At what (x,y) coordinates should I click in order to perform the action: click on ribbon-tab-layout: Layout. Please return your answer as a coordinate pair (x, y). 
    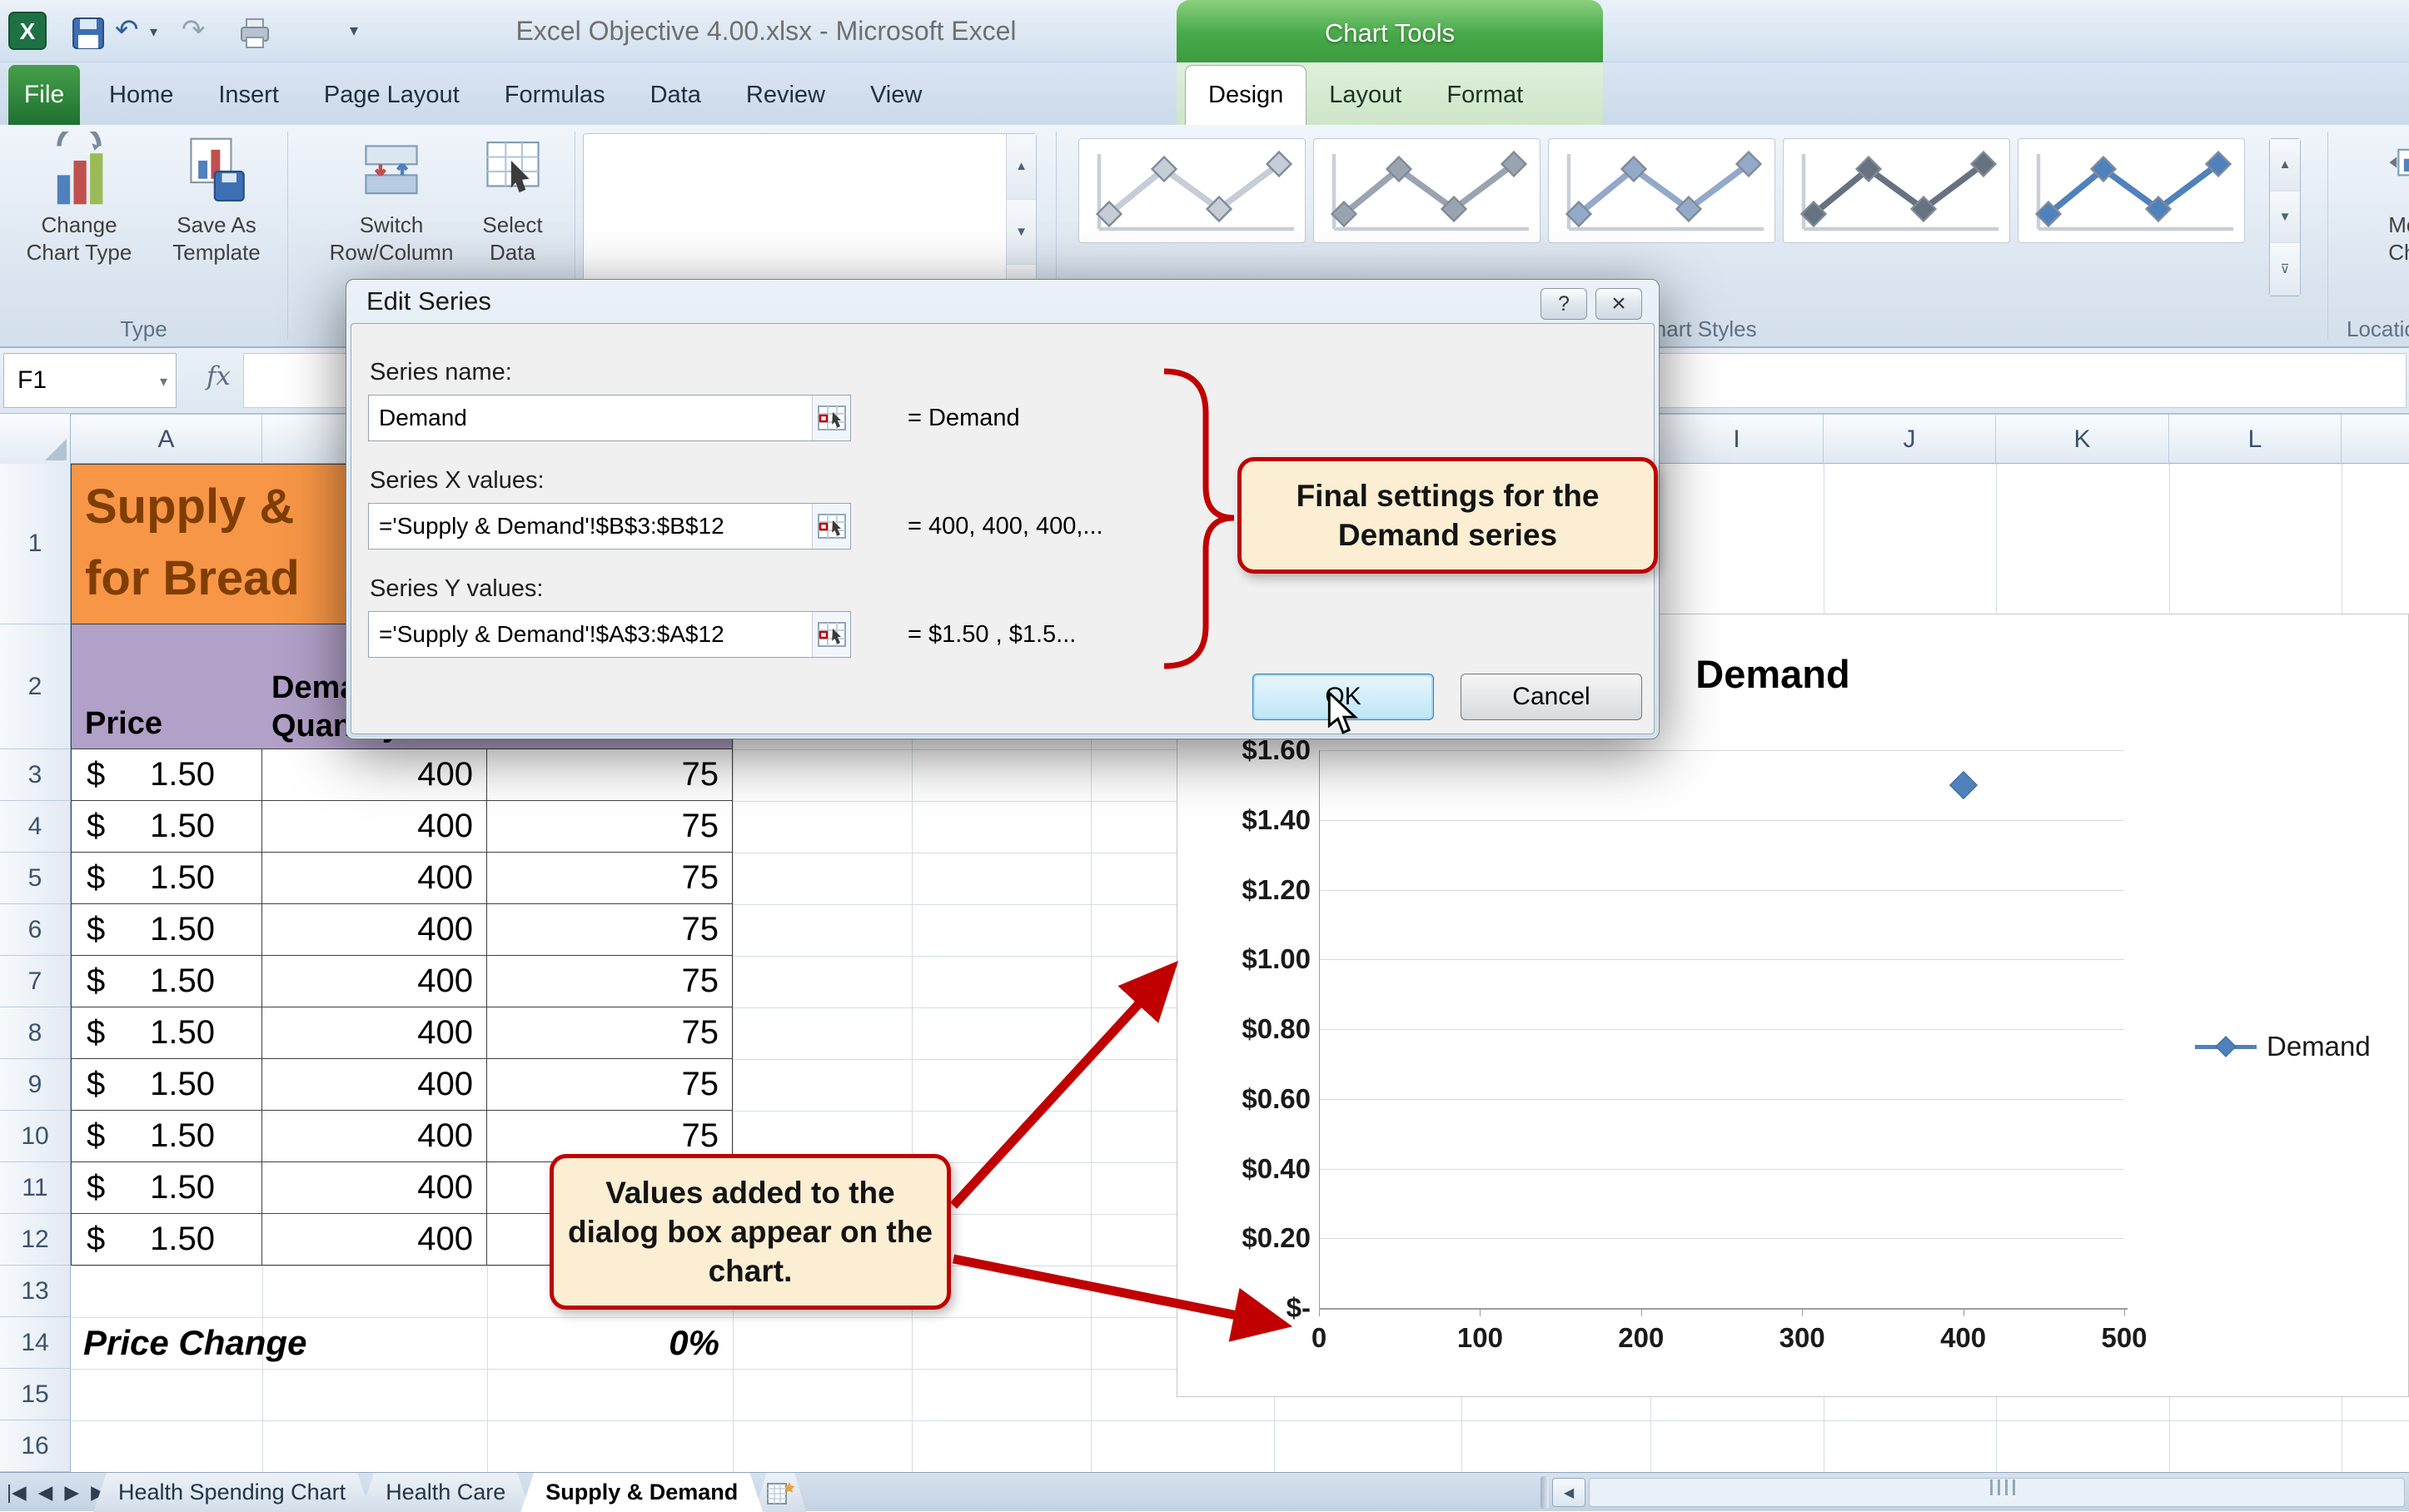
    Looking at the image, I should click on (1365, 95).